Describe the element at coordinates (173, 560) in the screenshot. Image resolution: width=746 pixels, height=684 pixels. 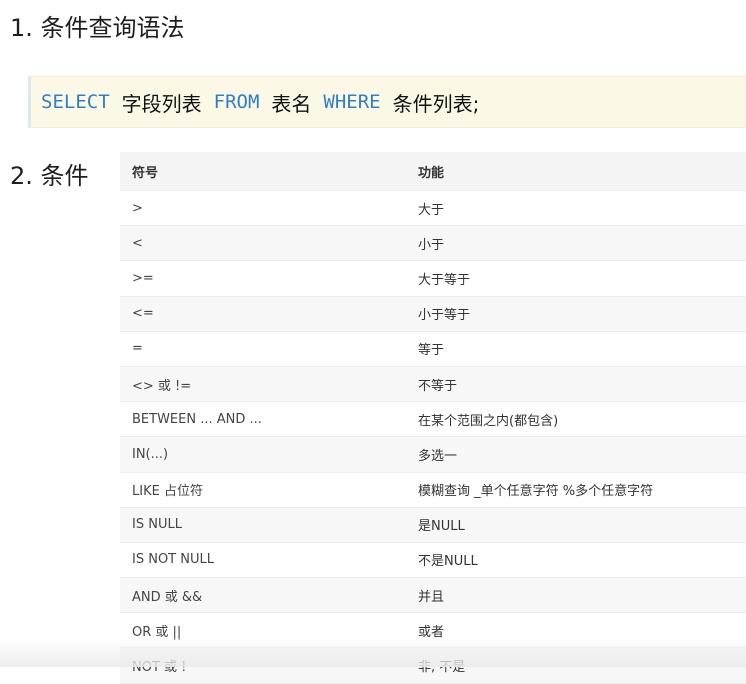
I see `symbol-cell: IS NOT NULL` at that location.